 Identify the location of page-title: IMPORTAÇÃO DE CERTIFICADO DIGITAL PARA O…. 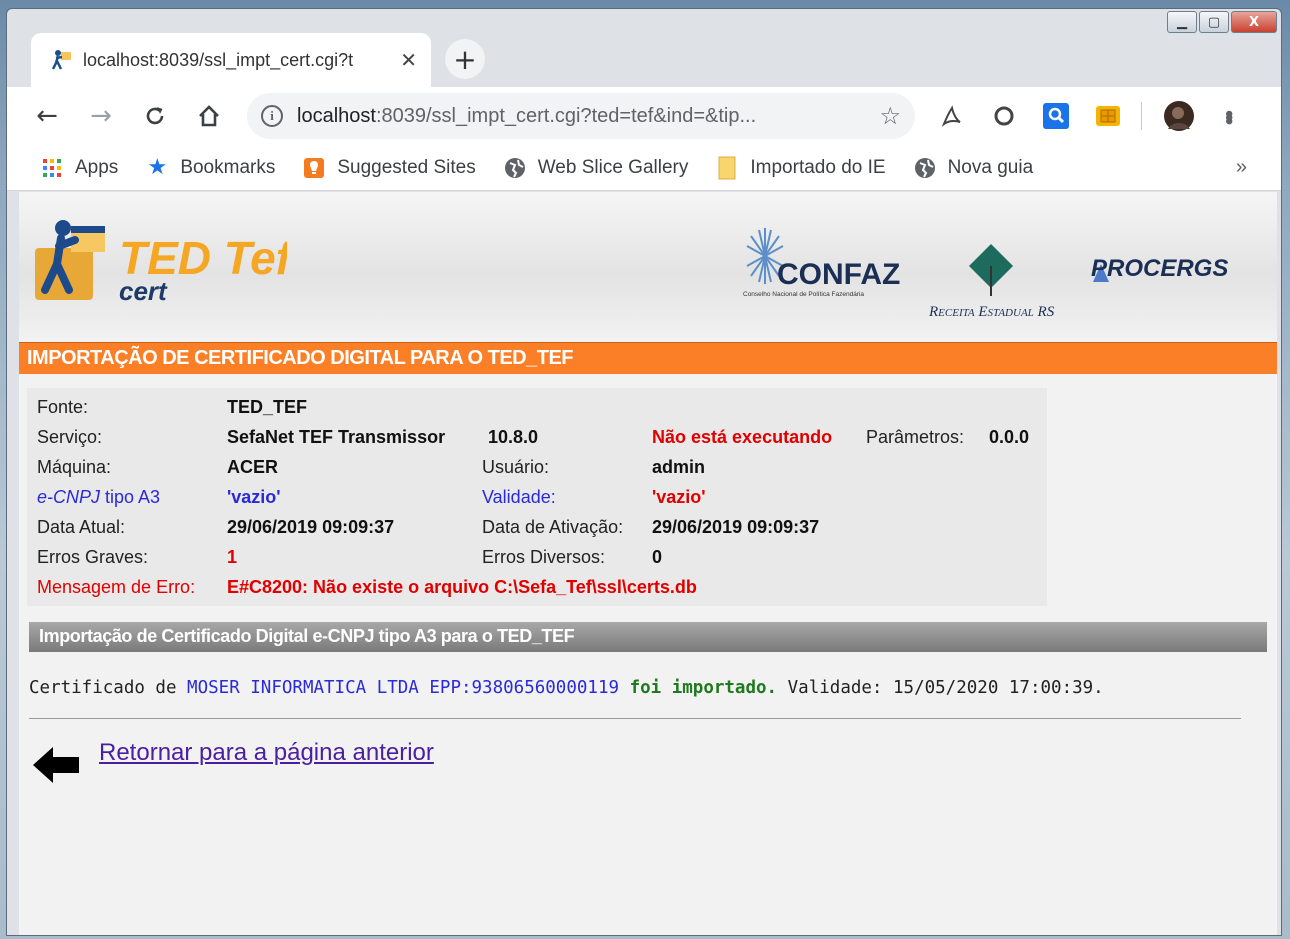
(648, 358).